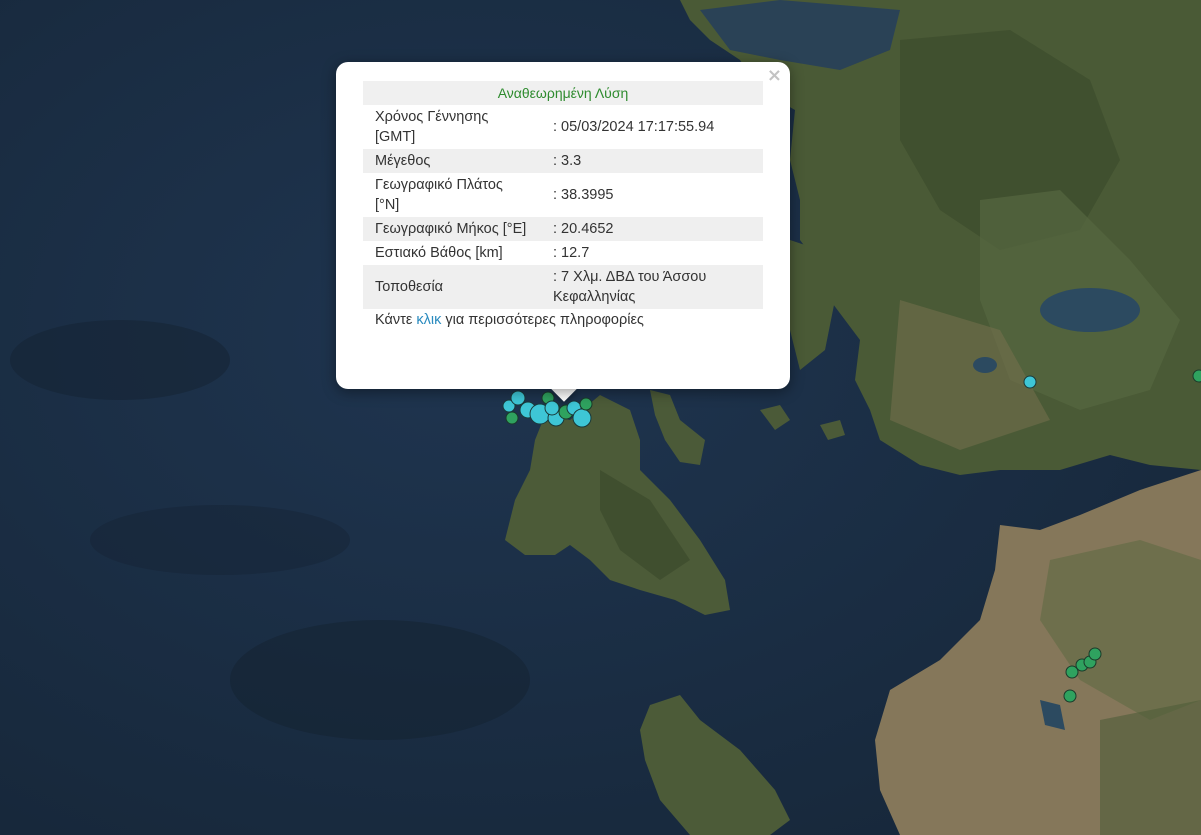  I want to click on table-row: Γεωγραφικό Μήκος [°E] : 20.4652, so click(563, 229).